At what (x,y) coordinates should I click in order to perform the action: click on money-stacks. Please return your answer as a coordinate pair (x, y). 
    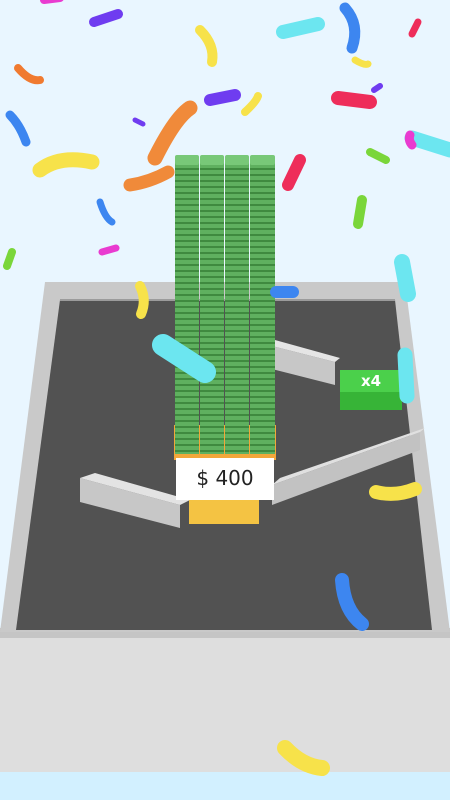
    Looking at the image, I should click on (225, 304).